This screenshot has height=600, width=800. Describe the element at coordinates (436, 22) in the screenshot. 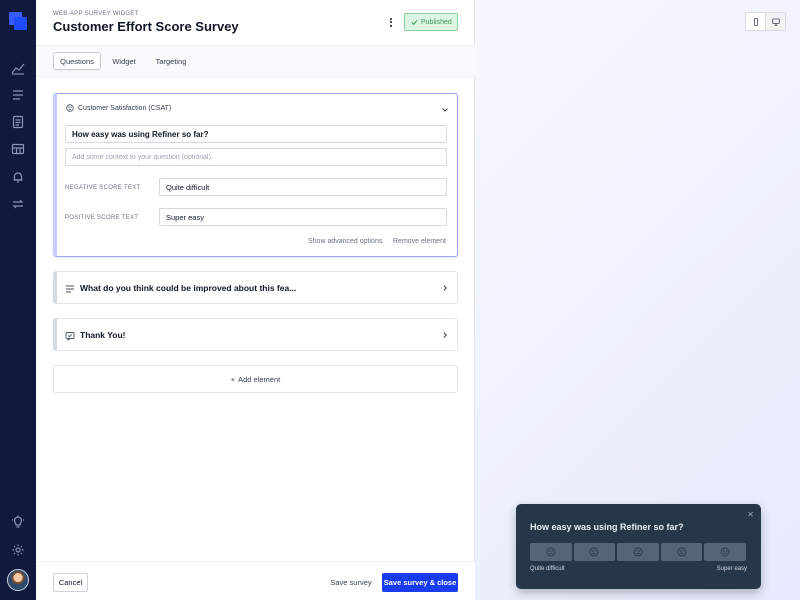

I see `status-label: Published` at that location.